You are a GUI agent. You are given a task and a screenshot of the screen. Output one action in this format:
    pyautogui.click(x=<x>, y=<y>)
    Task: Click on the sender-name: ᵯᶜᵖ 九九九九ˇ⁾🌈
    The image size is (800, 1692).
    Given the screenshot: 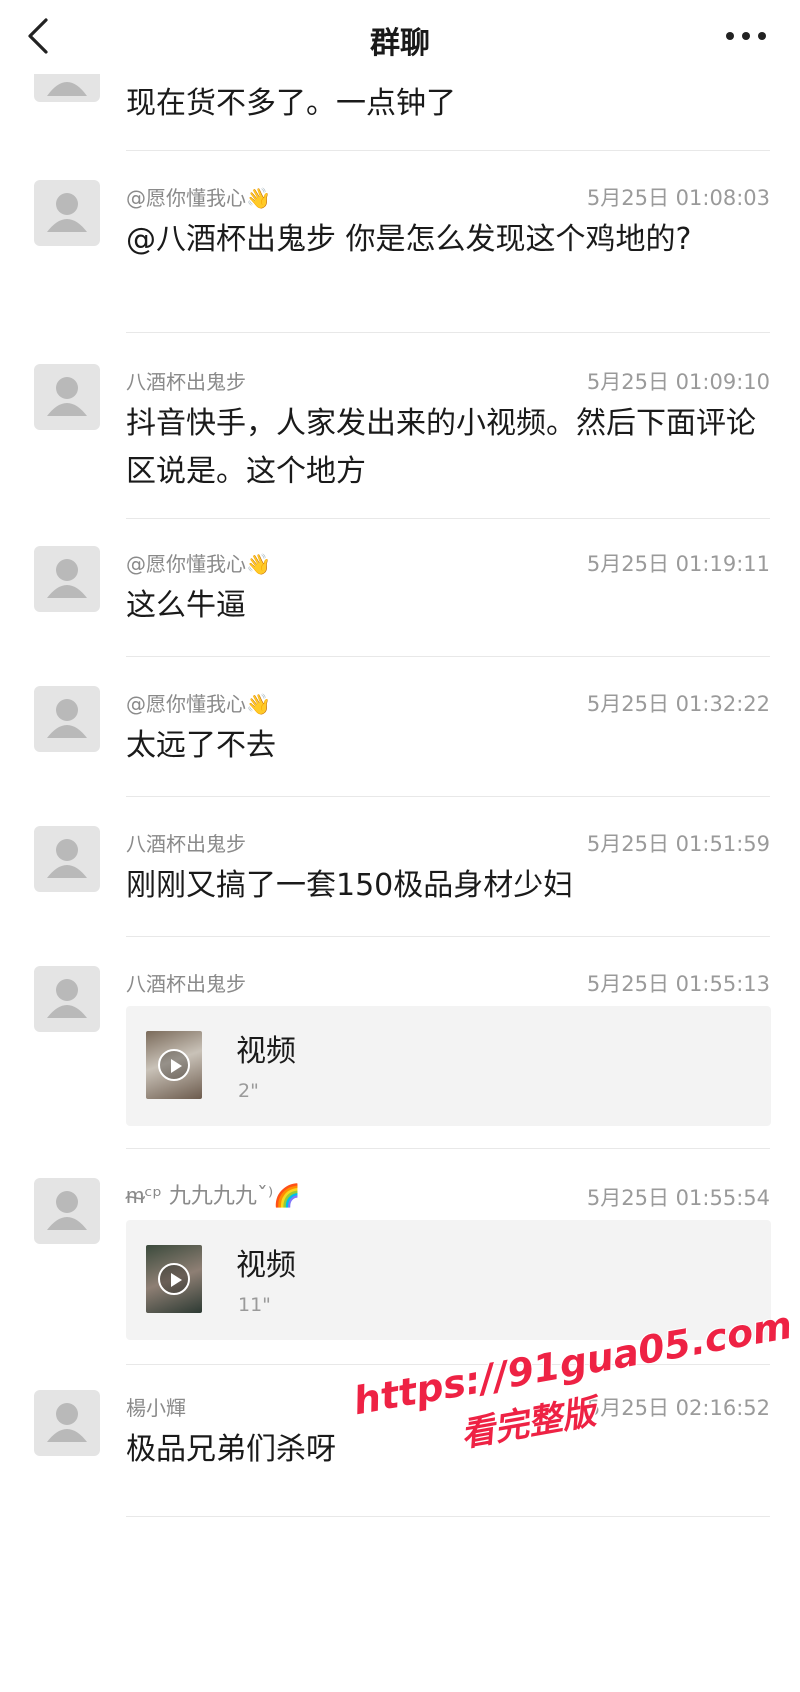 What is the action you would take?
    pyautogui.click(x=213, y=1196)
    